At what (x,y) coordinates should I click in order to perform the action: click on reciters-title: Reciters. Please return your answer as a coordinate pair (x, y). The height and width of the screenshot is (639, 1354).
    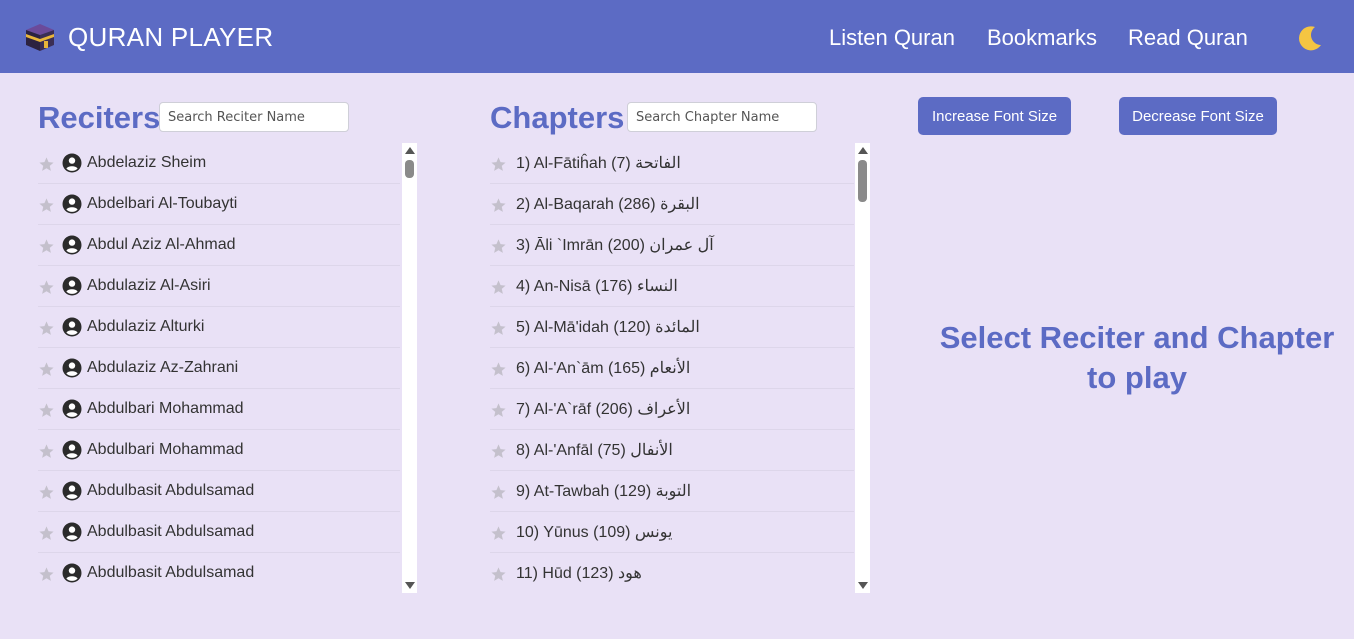
    Looking at the image, I should click on (99, 117).